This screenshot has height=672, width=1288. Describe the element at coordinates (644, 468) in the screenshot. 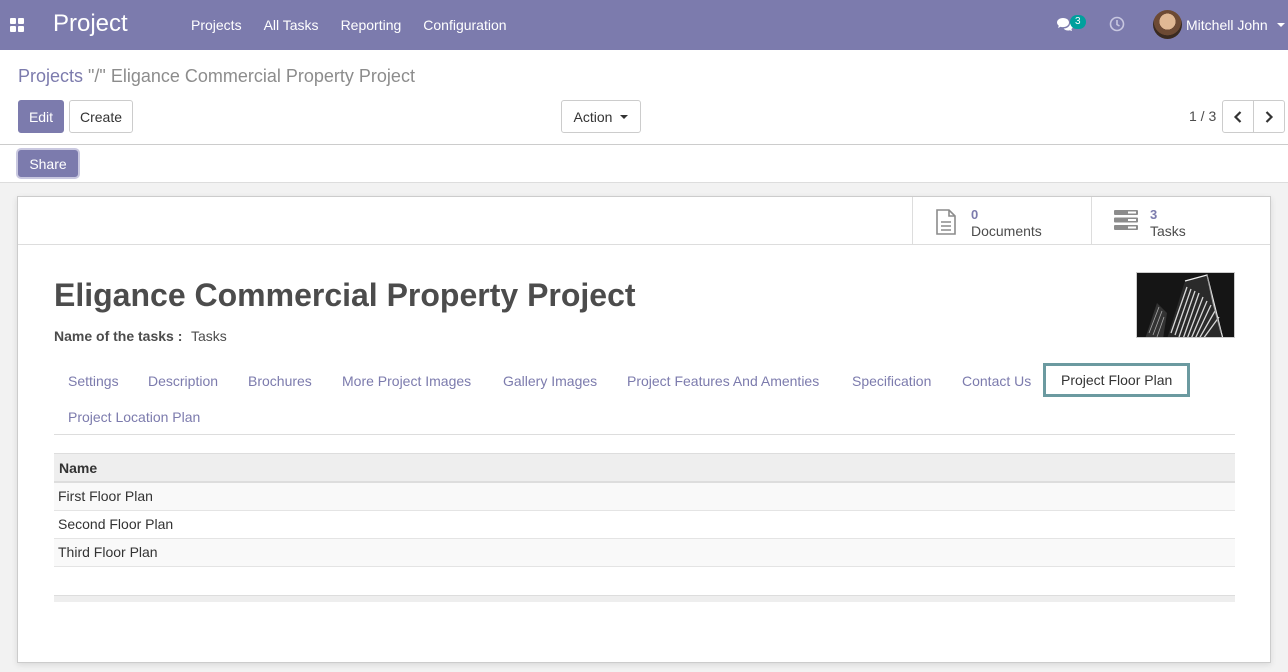

I see `table-header-name: Name` at that location.